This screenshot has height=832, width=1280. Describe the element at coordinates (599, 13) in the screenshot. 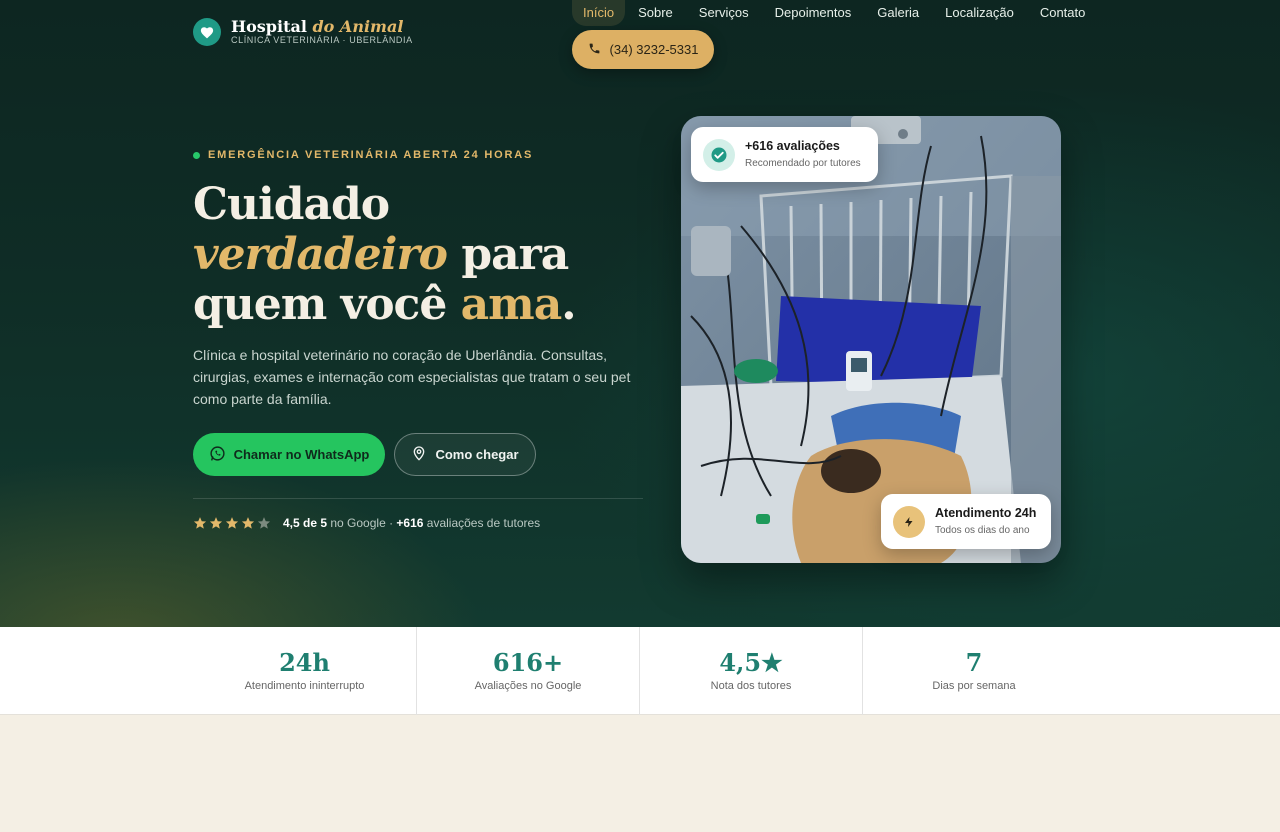

I see `nav-item-inicio: Início` at that location.